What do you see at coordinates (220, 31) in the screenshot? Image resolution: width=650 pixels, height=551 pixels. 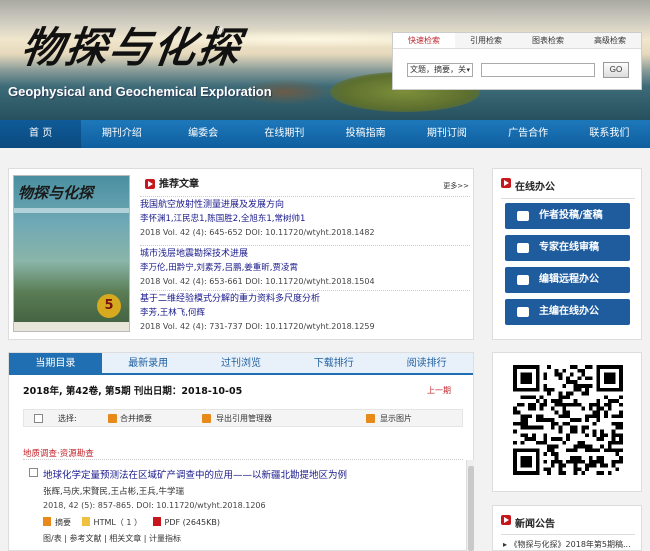 I see `registered-mark: ®` at bounding box center [220, 31].